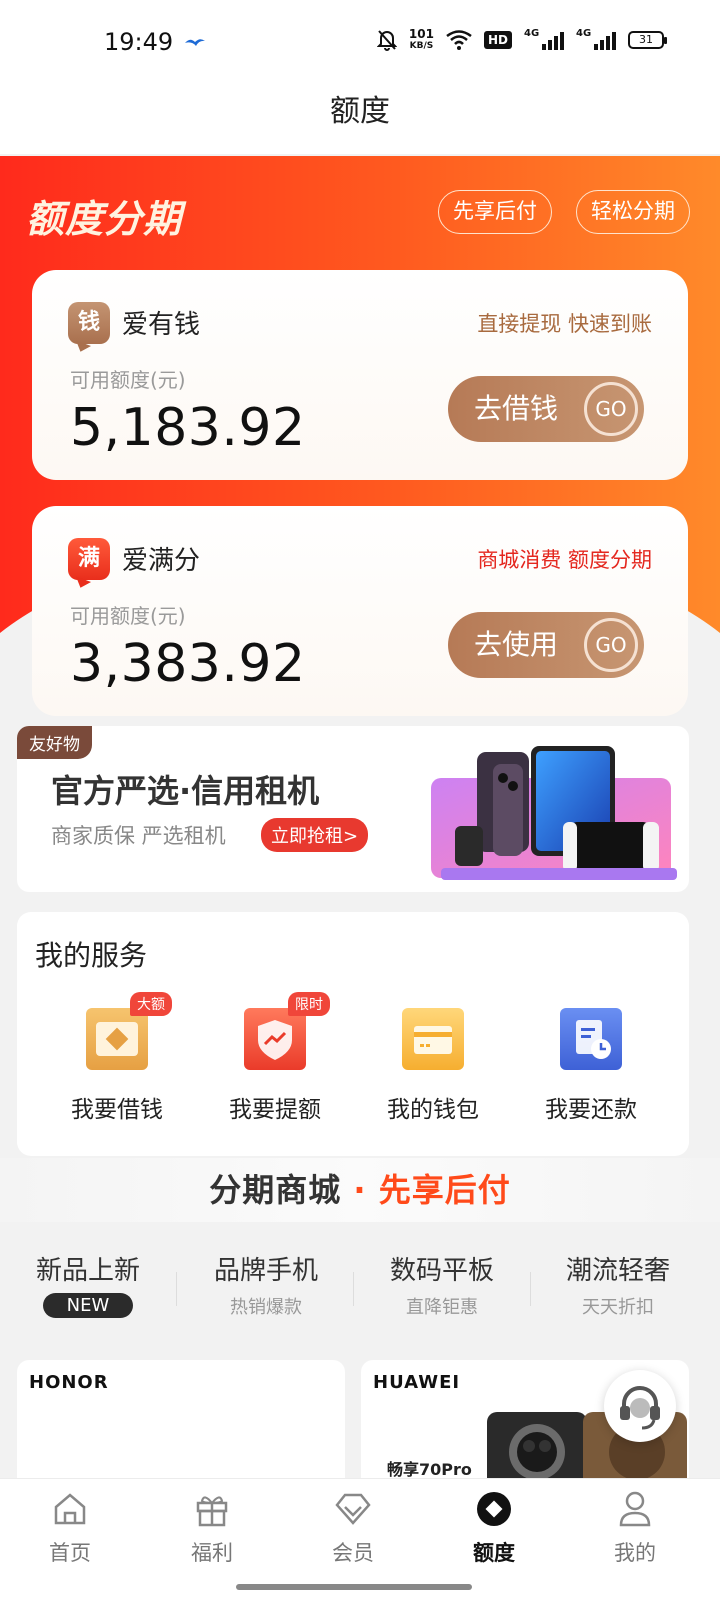  Describe the element at coordinates (618, 1307) in the screenshot. I see `tab-subtitle: 天天折扣` at that location.